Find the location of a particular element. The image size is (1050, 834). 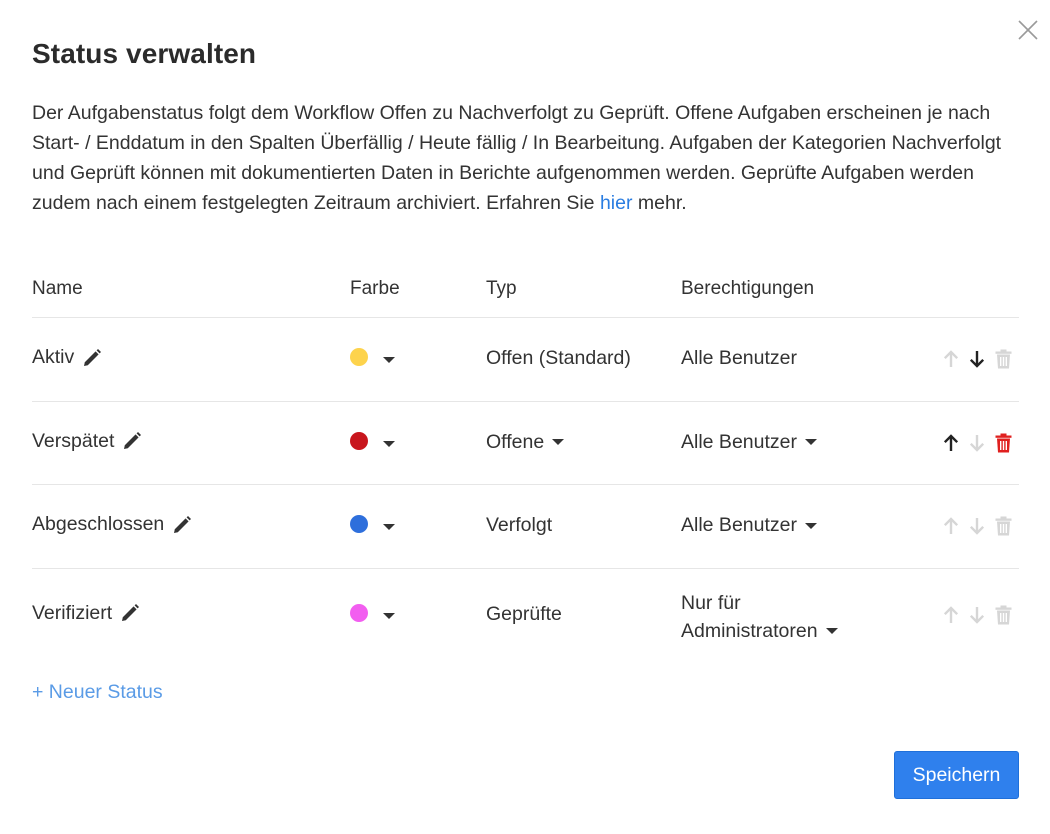

table-row: Aktiv Offen (Standard) Alle Benutzer is located at coordinates (525, 360).